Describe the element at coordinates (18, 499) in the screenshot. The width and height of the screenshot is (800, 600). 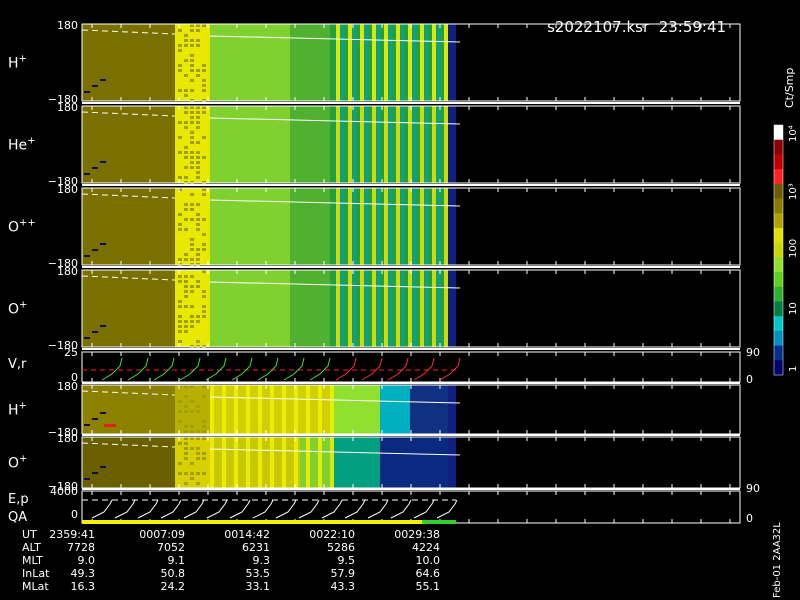
I see `panel-label: E,p` at that location.